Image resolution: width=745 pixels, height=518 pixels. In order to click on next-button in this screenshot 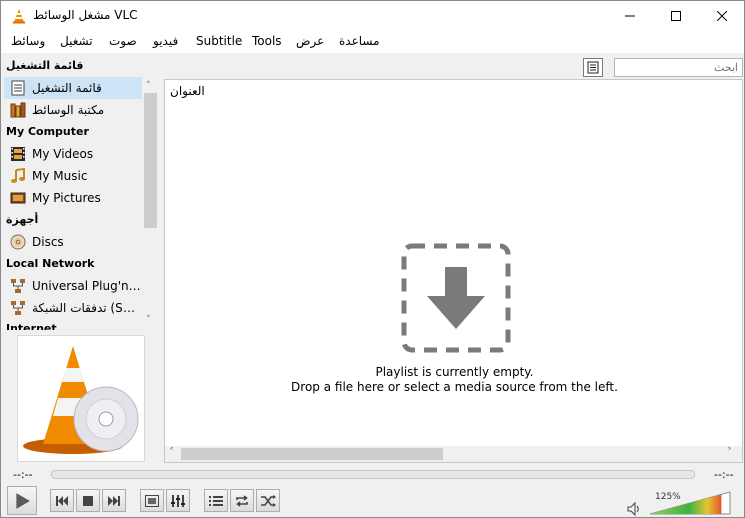, I will do `click(114, 500)`.